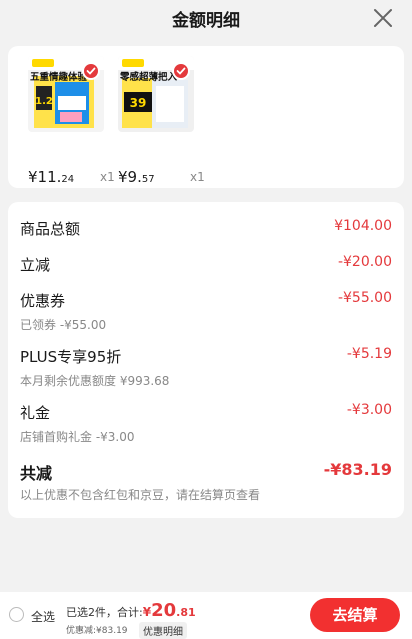 Image resolution: width=412 pixels, height=639 pixels. I want to click on product-image-text: 五重情趣体验, so click(59, 77).